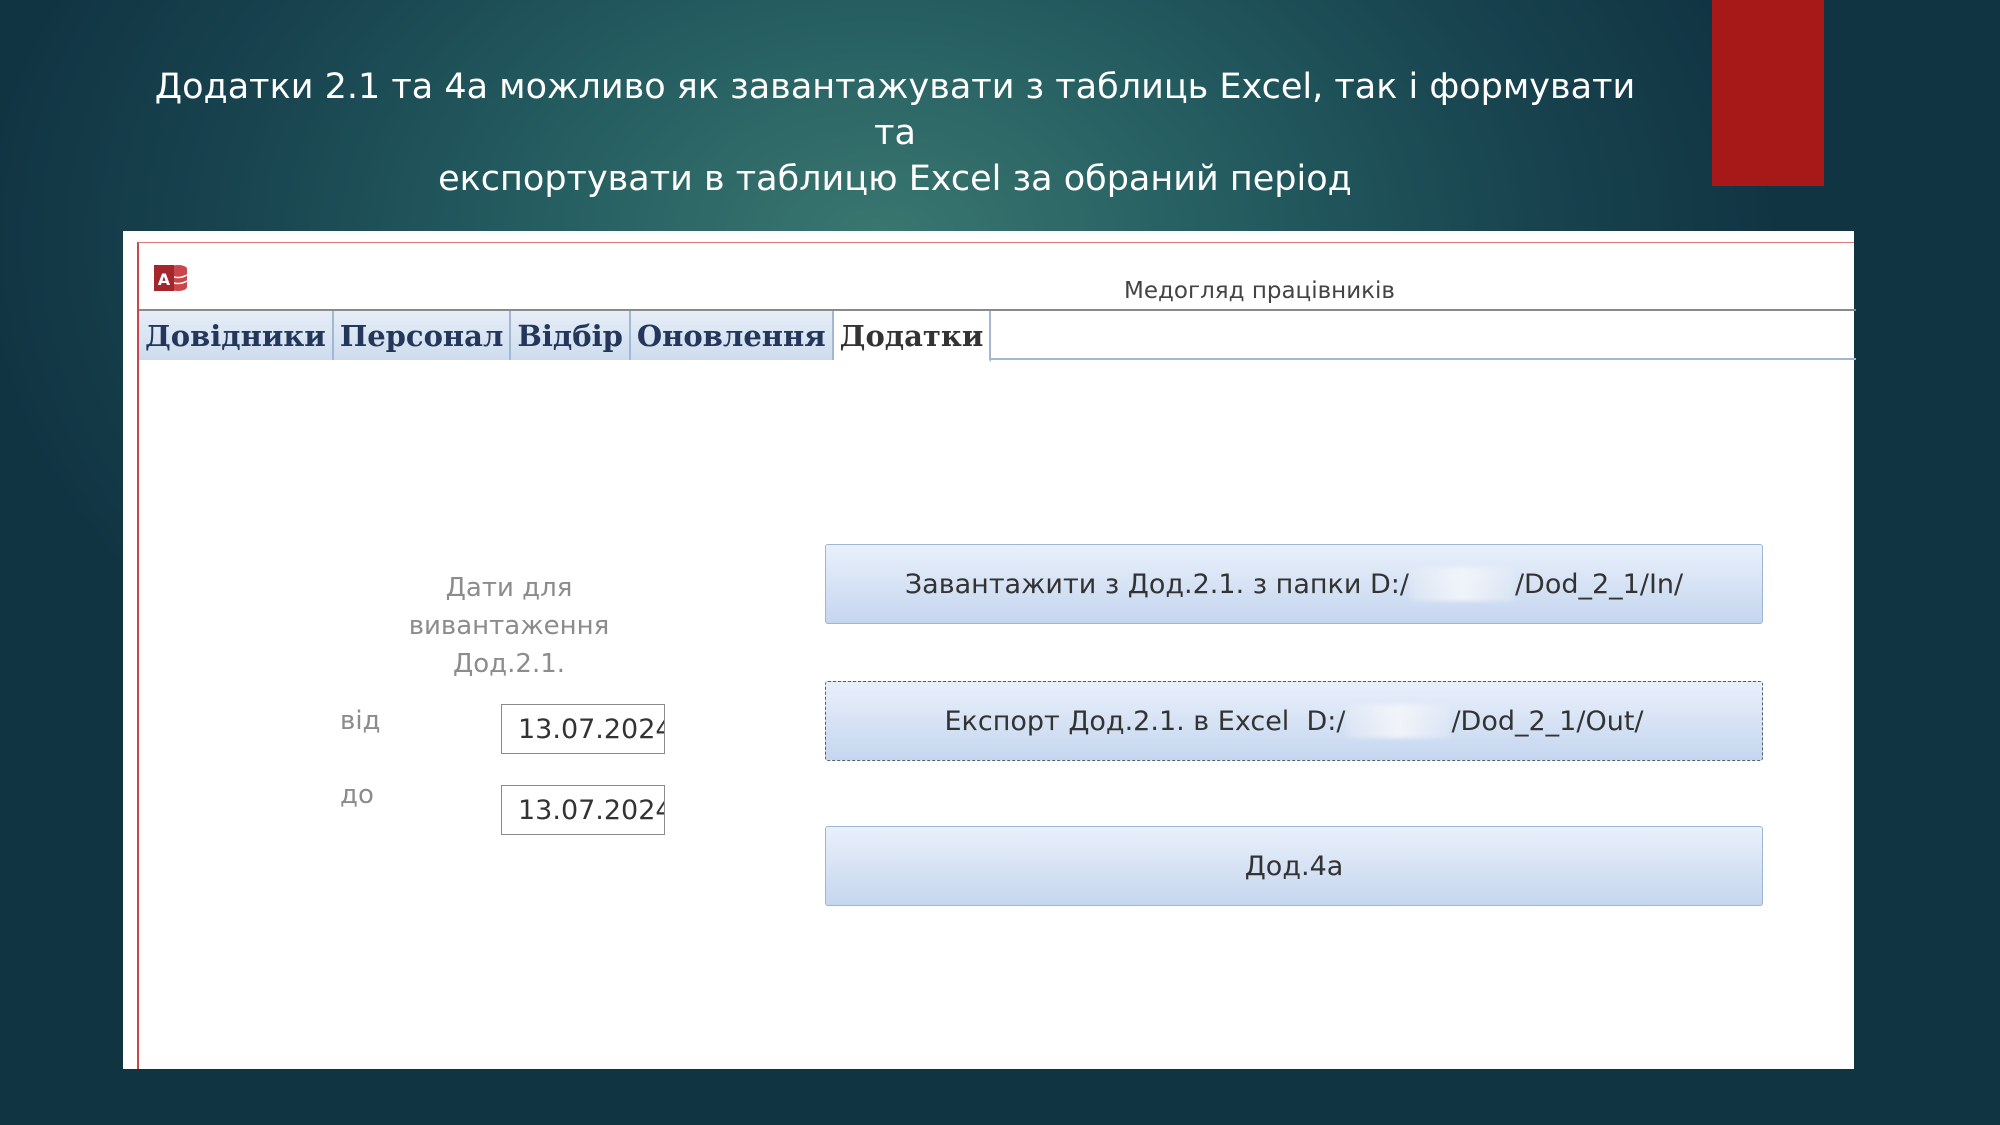 This screenshot has width=2000, height=1125. Describe the element at coordinates (583, 729) in the screenshot. I see `from-date-input` at that location.